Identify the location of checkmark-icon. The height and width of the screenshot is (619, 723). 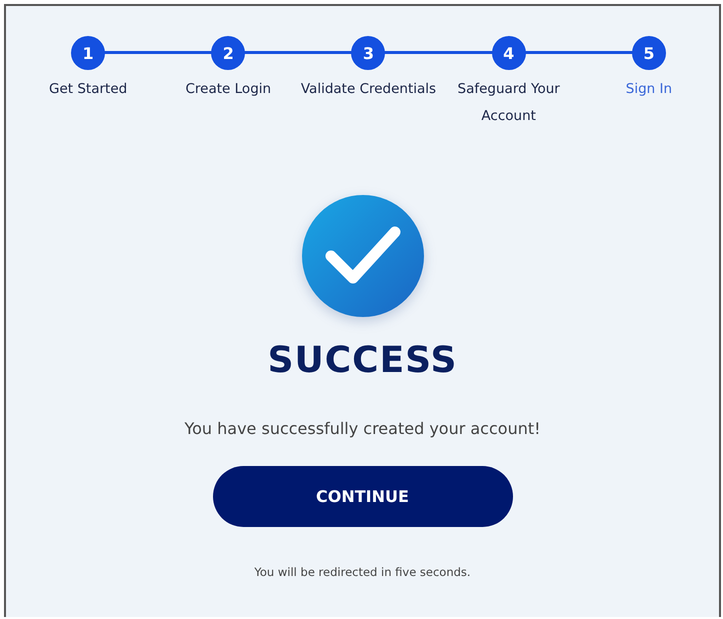
(362, 256).